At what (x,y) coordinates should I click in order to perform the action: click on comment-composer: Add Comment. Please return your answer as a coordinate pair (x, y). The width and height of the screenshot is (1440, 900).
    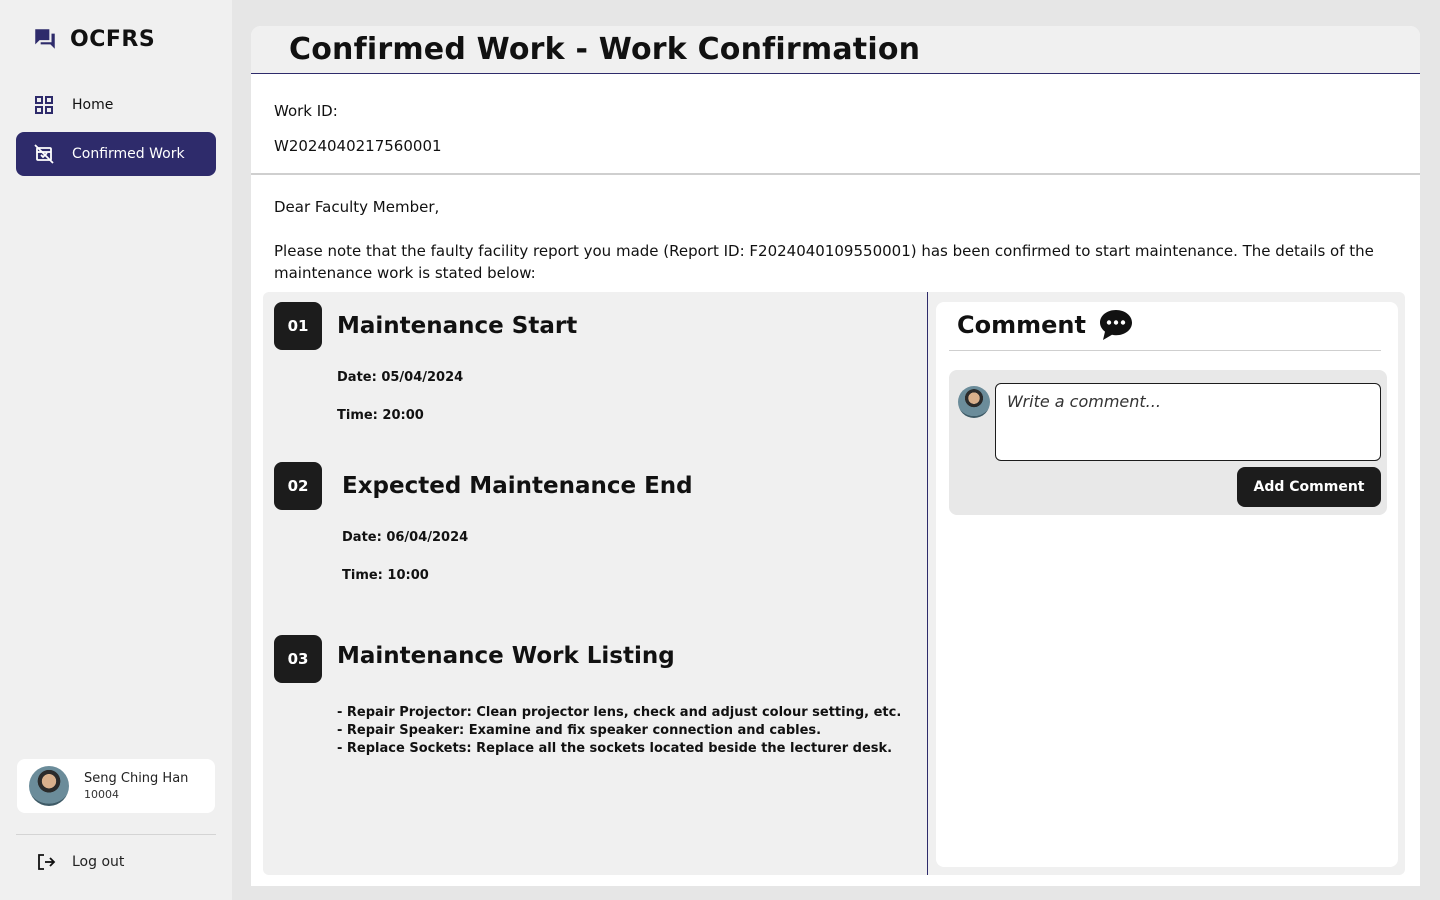
    Looking at the image, I should click on (1168, 442).